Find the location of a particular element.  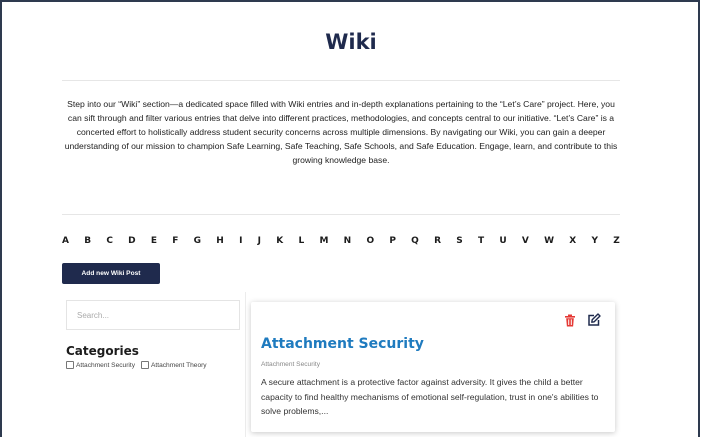

category-label: Attachment Theory is located at coordinates (179, 365).